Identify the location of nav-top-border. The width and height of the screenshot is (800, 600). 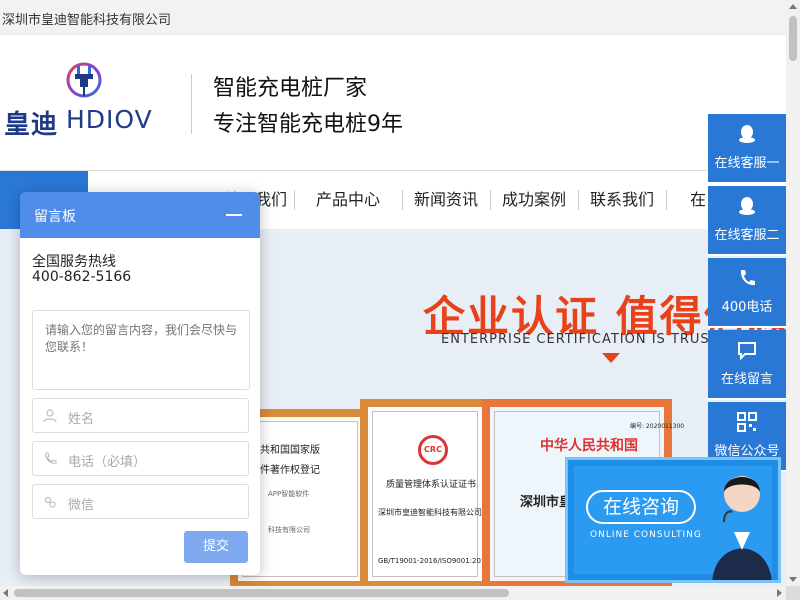
(393, 170).